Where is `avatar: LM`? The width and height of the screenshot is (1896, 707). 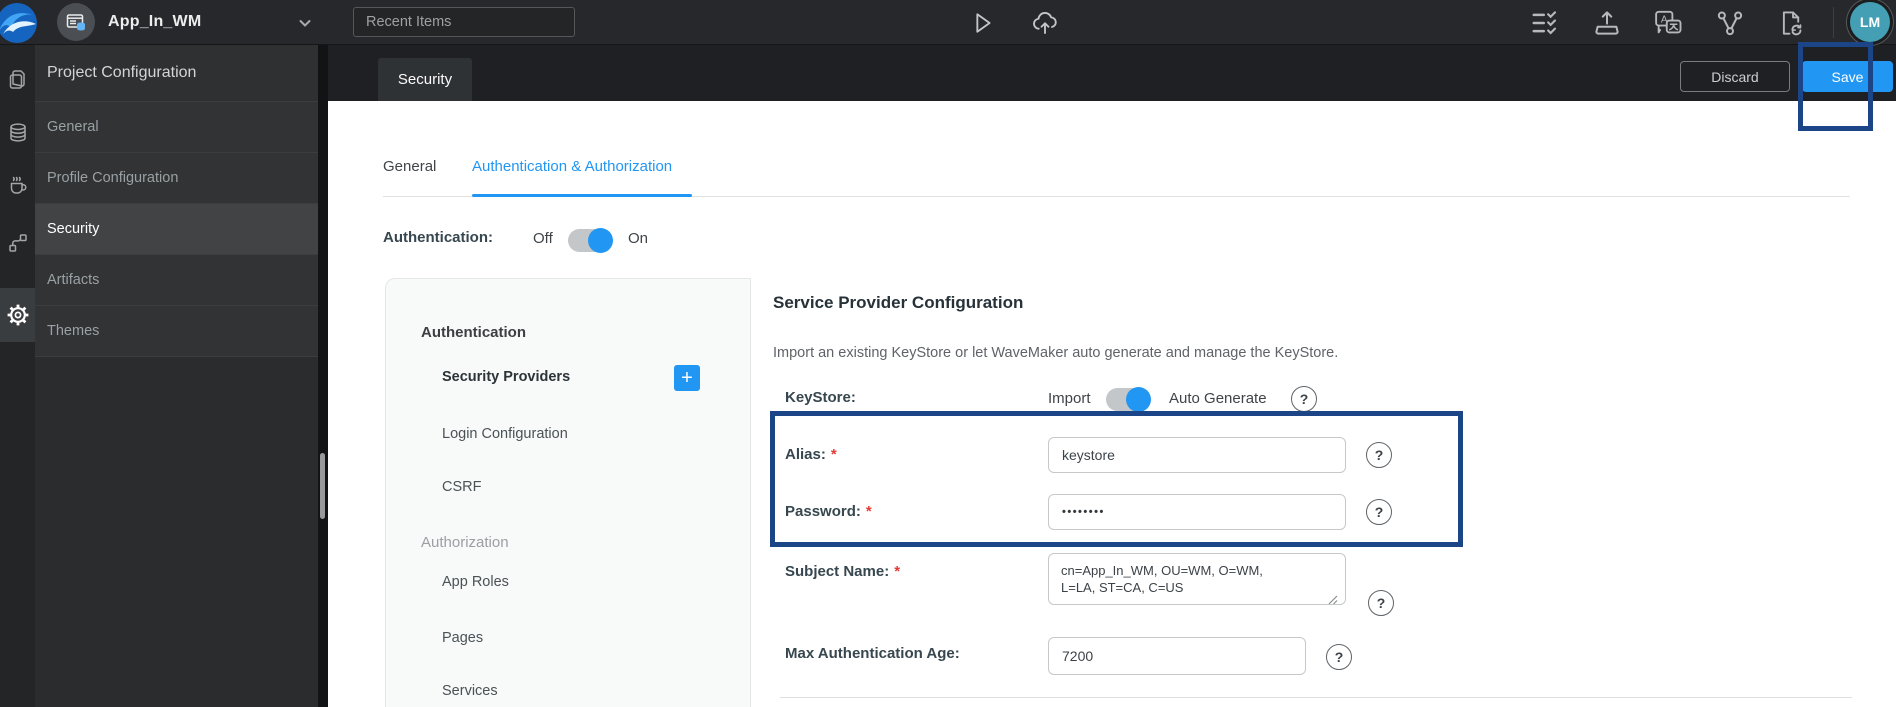
avatar: LM is located at coordinates (1870, 22).